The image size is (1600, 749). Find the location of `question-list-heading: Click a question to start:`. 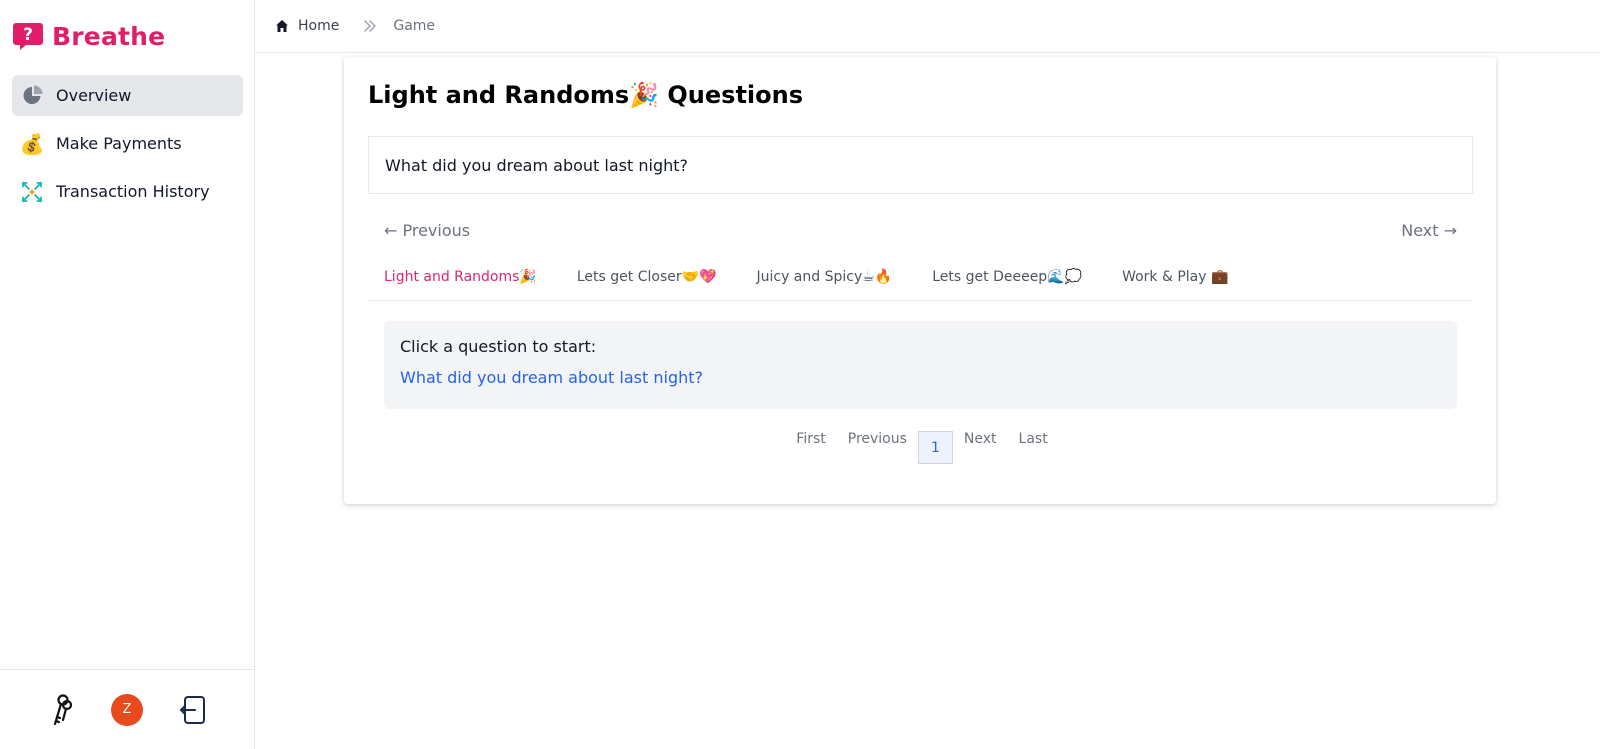

question-list-heading: Click a question to start: is located at coordinates (498, 346).